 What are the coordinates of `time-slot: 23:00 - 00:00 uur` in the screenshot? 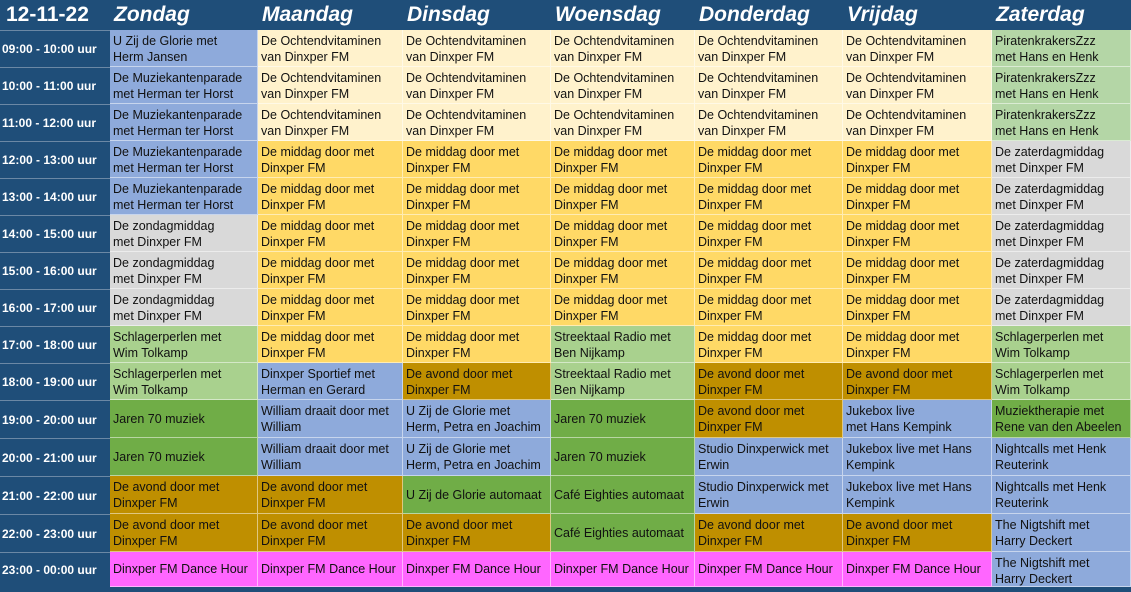 It's located at (55, 569).